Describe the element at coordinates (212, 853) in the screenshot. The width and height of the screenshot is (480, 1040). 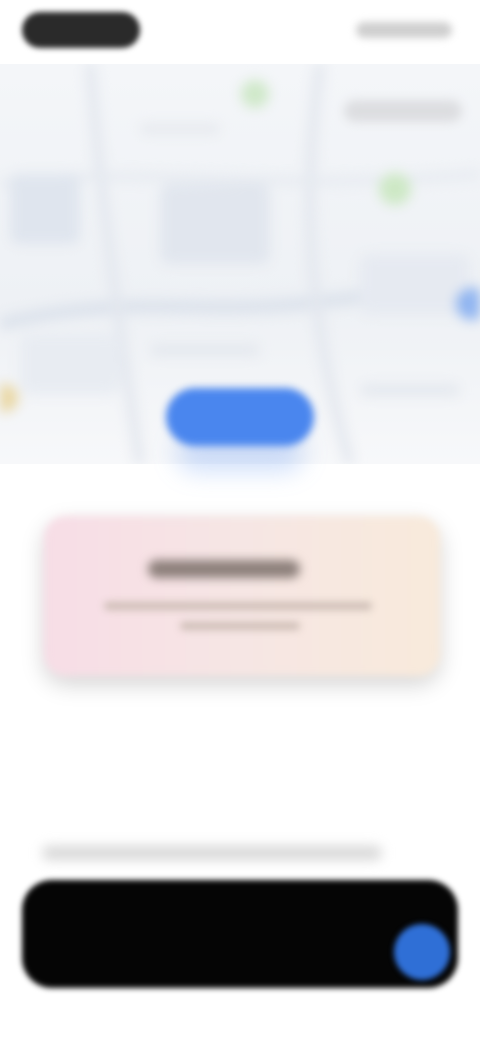
I see `bottom-section-label` at that location.